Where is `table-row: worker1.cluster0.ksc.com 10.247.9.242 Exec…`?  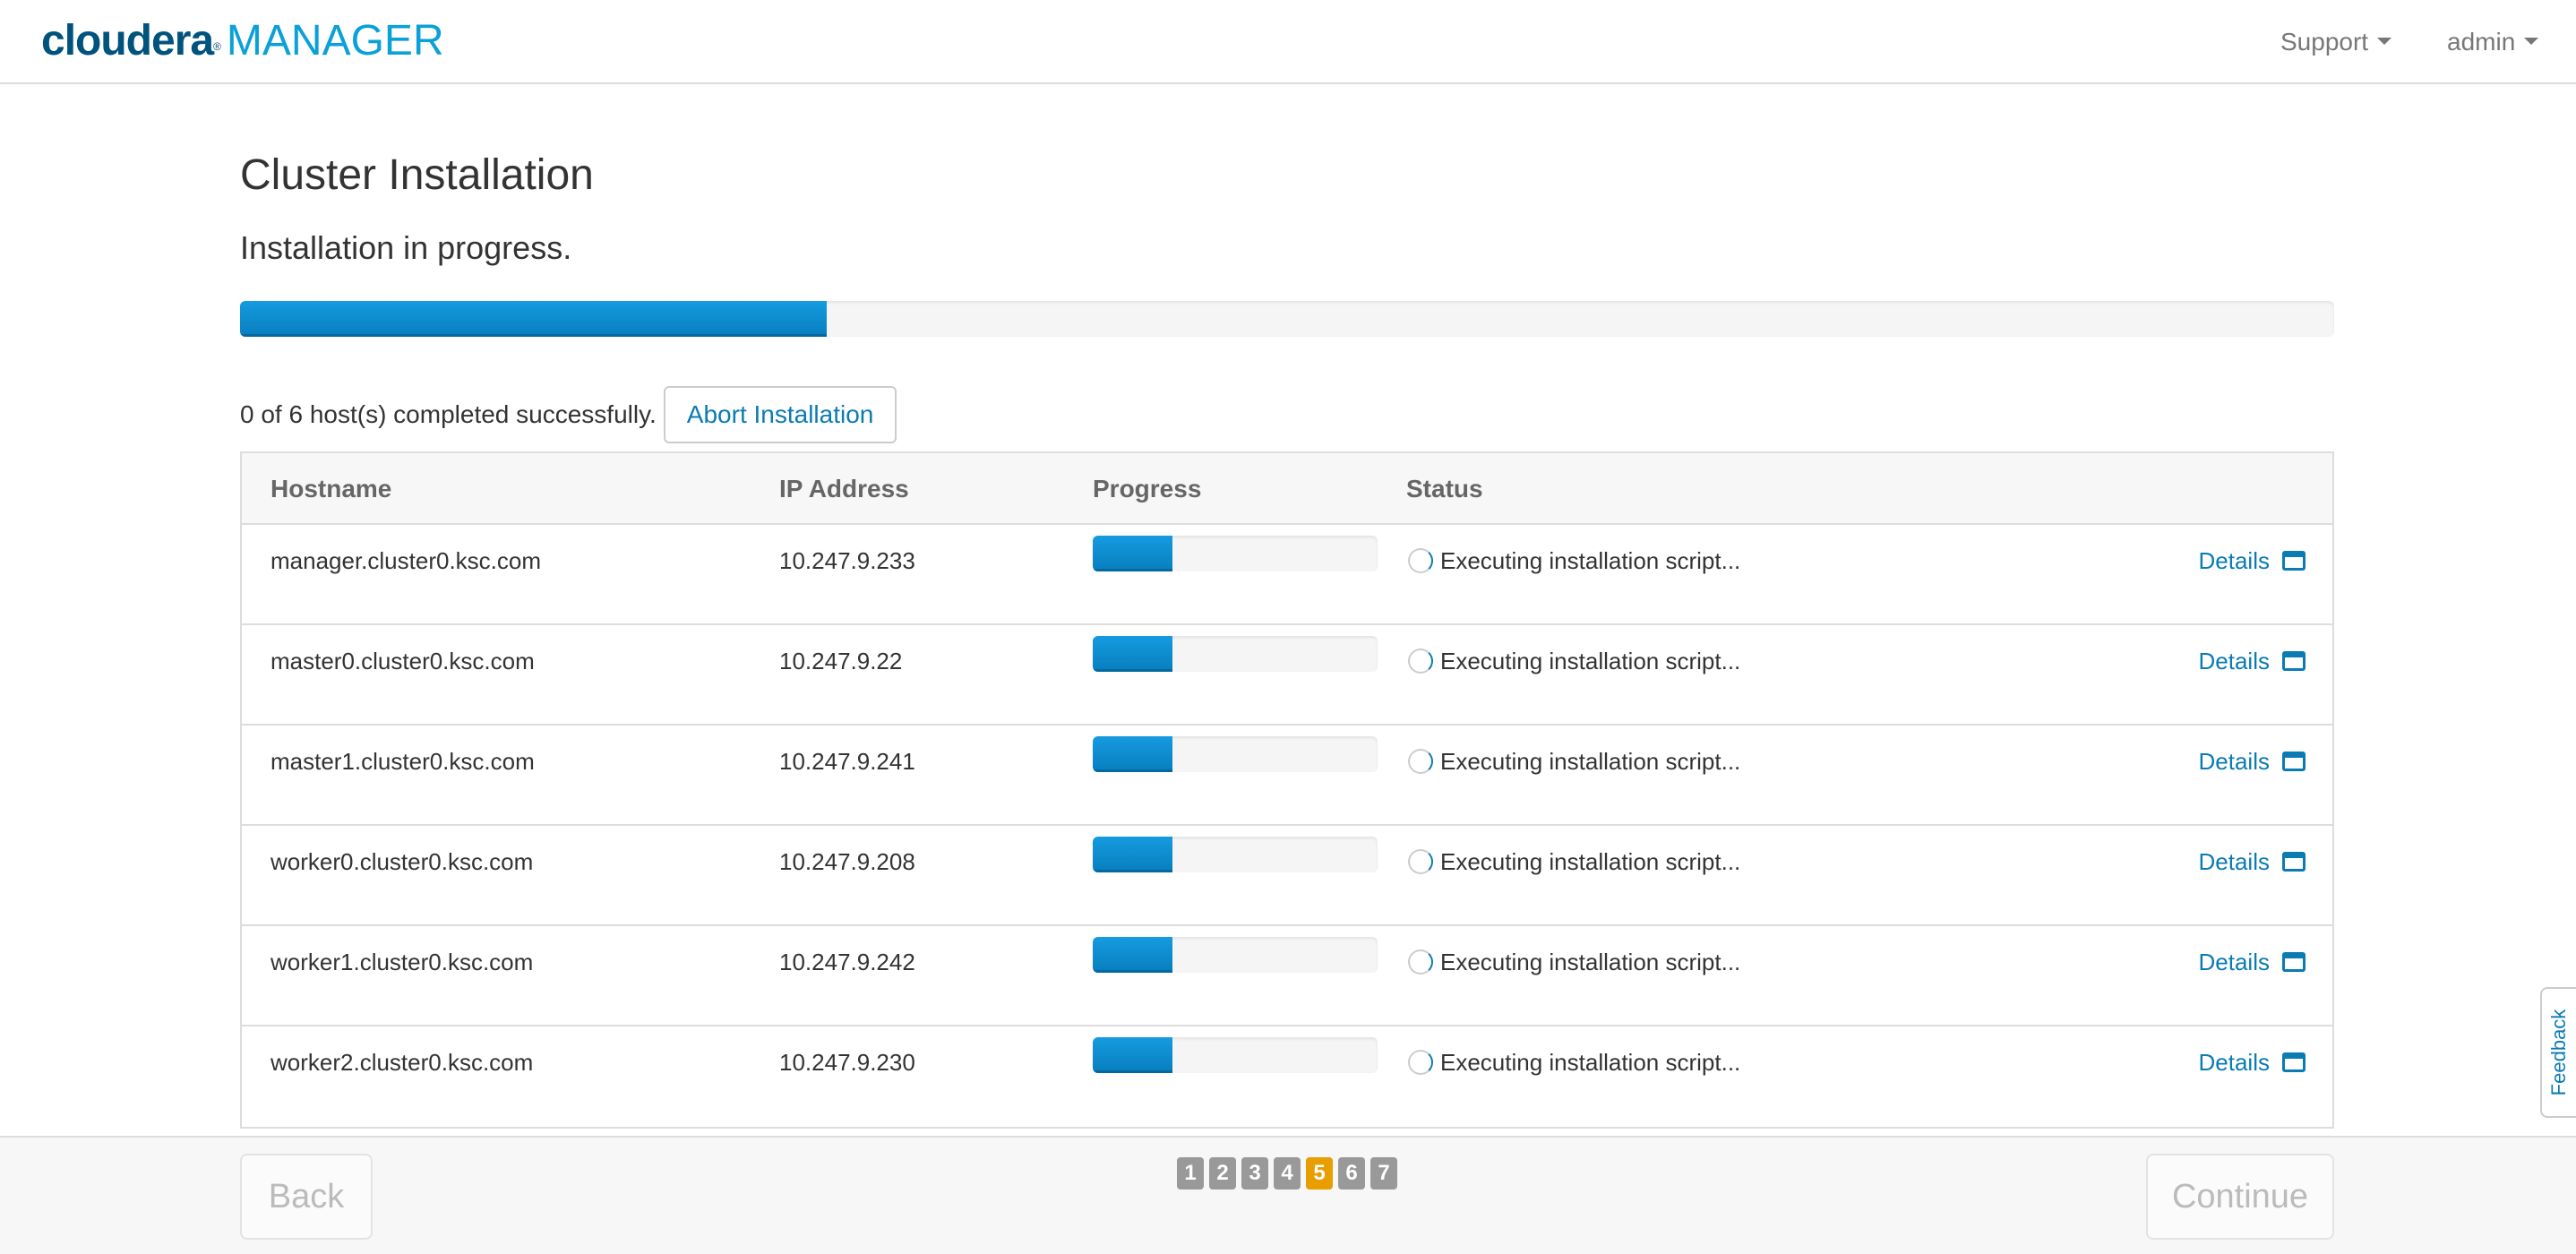
table-row: worker1.cluster0.ksc.com 10.247.9.242 Exec… is located at coordinates (1287, 976).